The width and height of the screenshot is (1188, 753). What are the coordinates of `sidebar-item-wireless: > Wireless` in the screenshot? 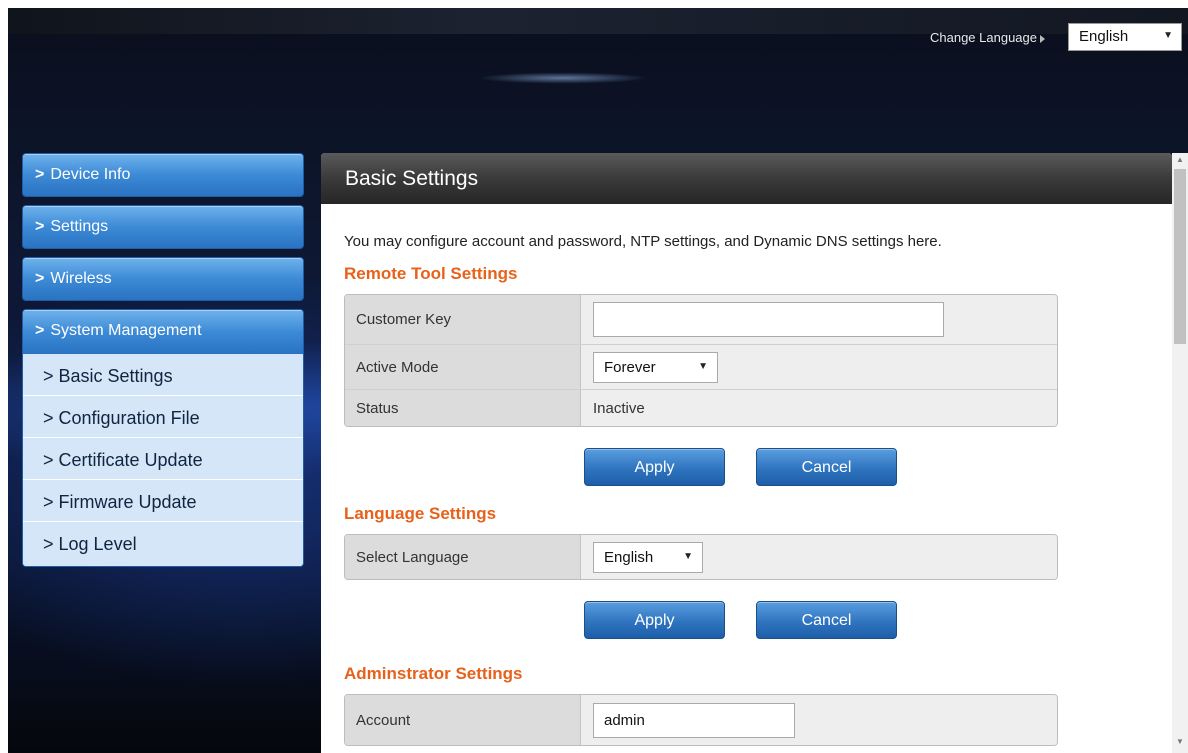 It's located at (163, 279).